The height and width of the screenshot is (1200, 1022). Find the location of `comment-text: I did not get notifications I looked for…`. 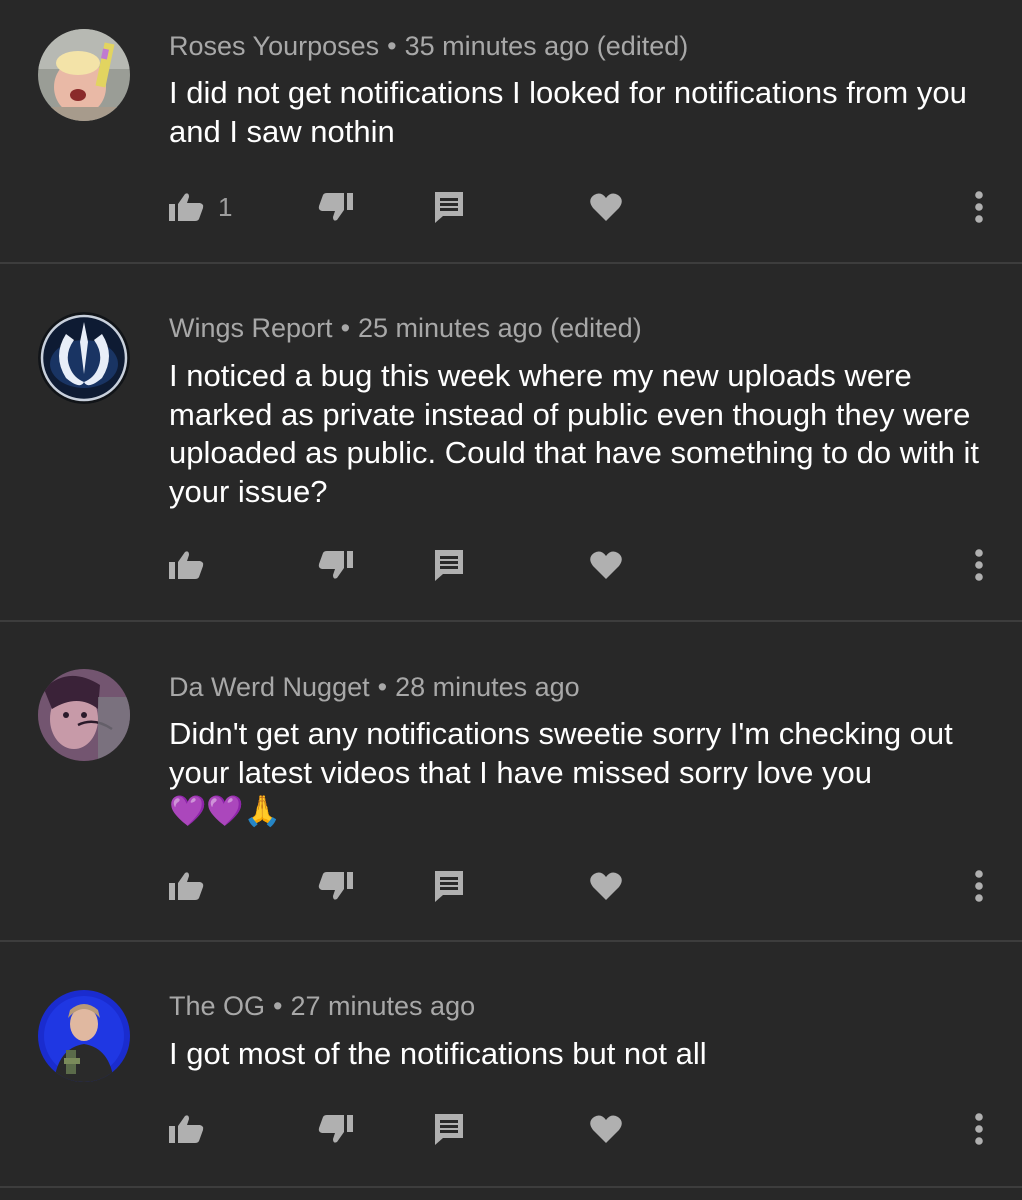

comment-text: I did not get notifications I looked for… is located at coordinates (568, 112).